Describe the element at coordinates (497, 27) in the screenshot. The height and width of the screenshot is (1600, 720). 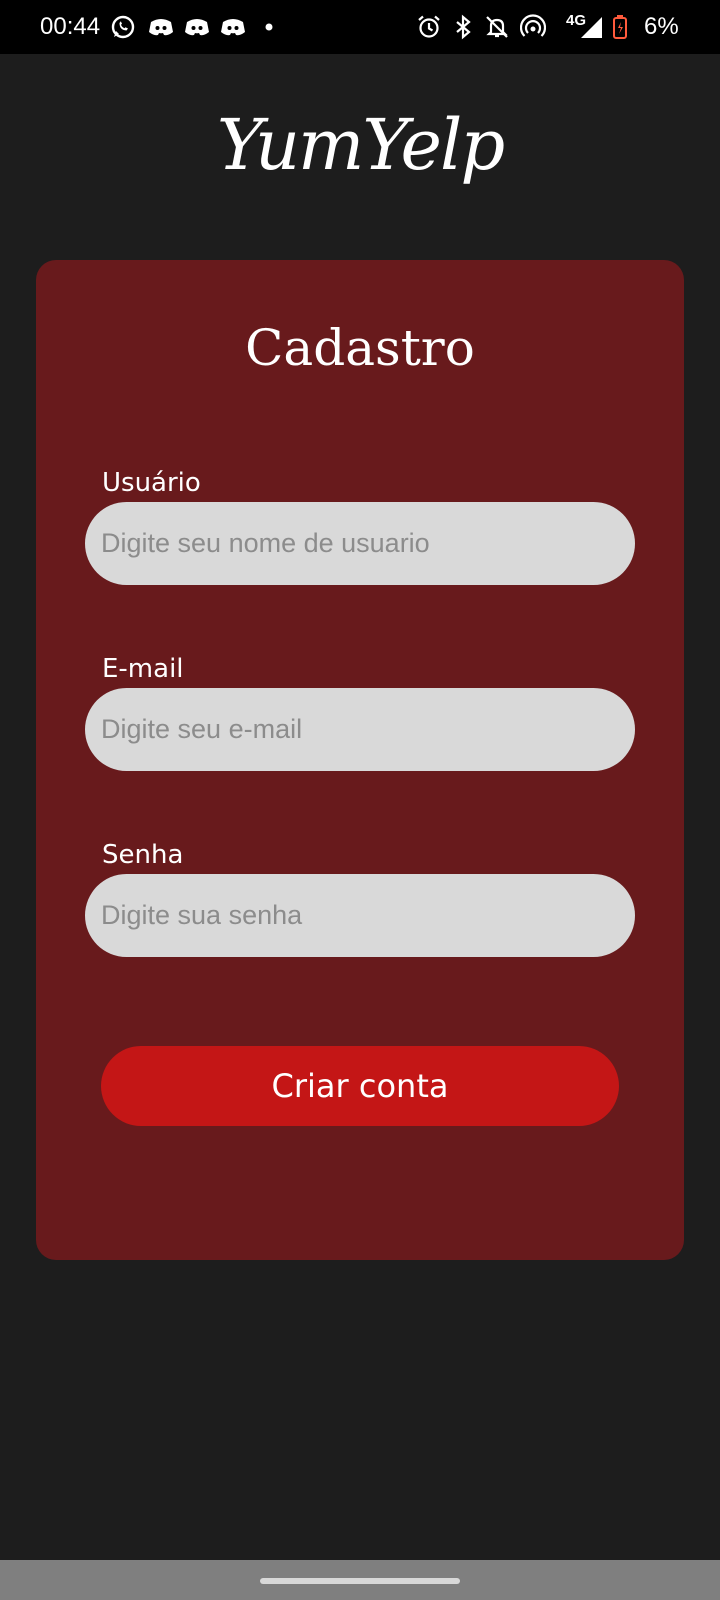
I see `notifications-off-icon` at that location.